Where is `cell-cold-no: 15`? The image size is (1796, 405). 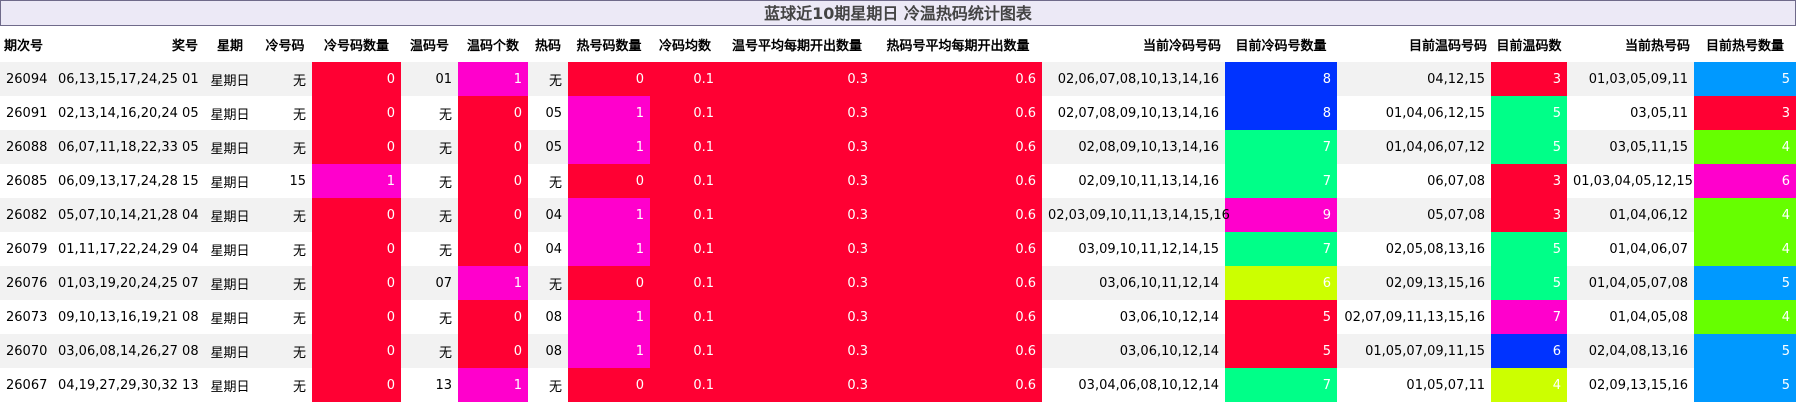 cell-cold-no: 15 is located at coordinates (285, 181).